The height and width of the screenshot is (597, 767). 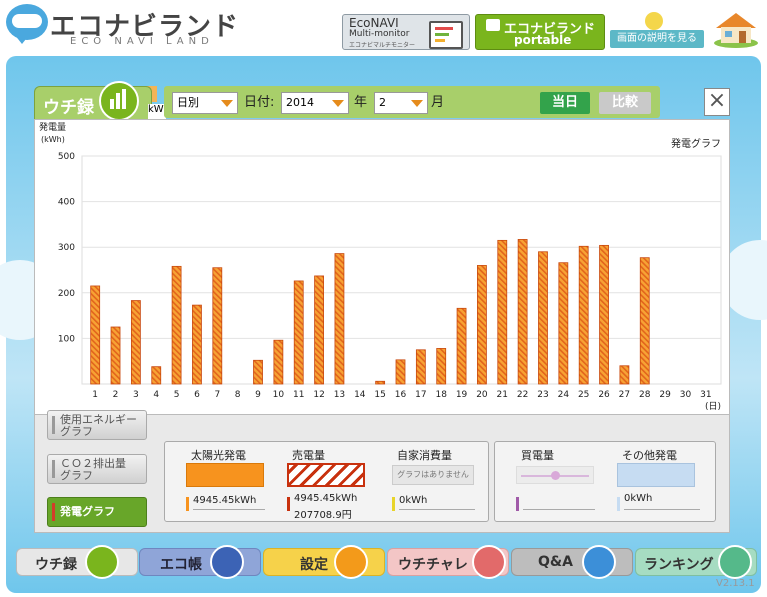 I want to click on tab-uchiroku: ウチ録, so click(x=93, y=101).